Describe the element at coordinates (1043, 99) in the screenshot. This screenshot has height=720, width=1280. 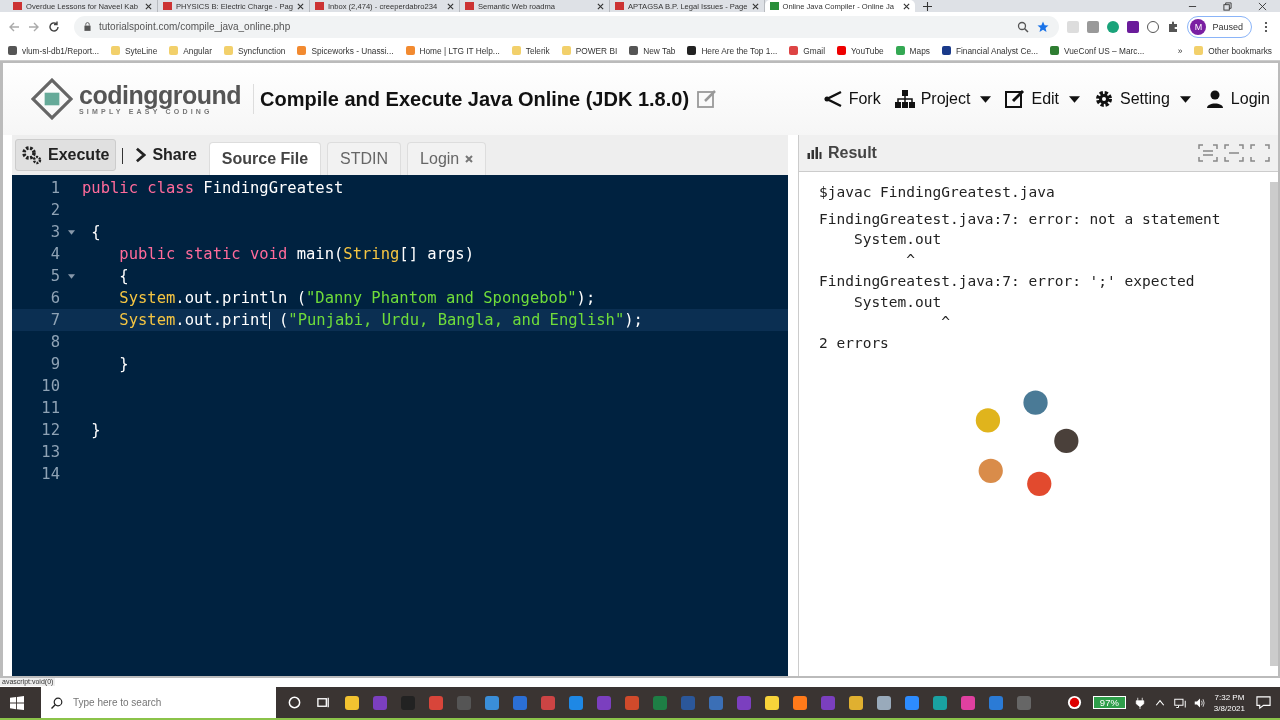
I see `nav-menu-item: Edit` at that location.